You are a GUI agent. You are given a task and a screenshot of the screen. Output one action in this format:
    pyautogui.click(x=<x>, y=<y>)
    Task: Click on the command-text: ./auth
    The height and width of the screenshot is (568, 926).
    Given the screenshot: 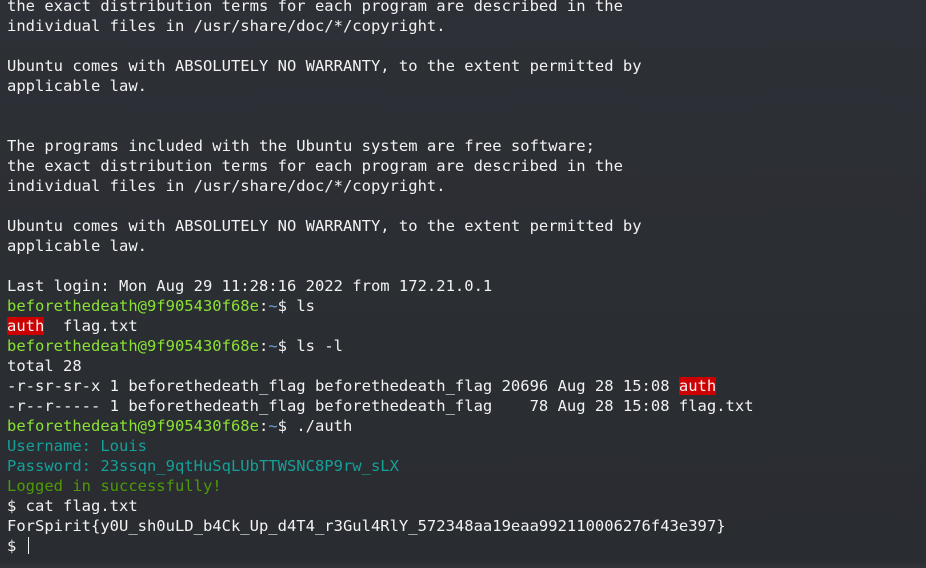 What is the action you would take?
    pyautogui.click(x=324, y=426)
    